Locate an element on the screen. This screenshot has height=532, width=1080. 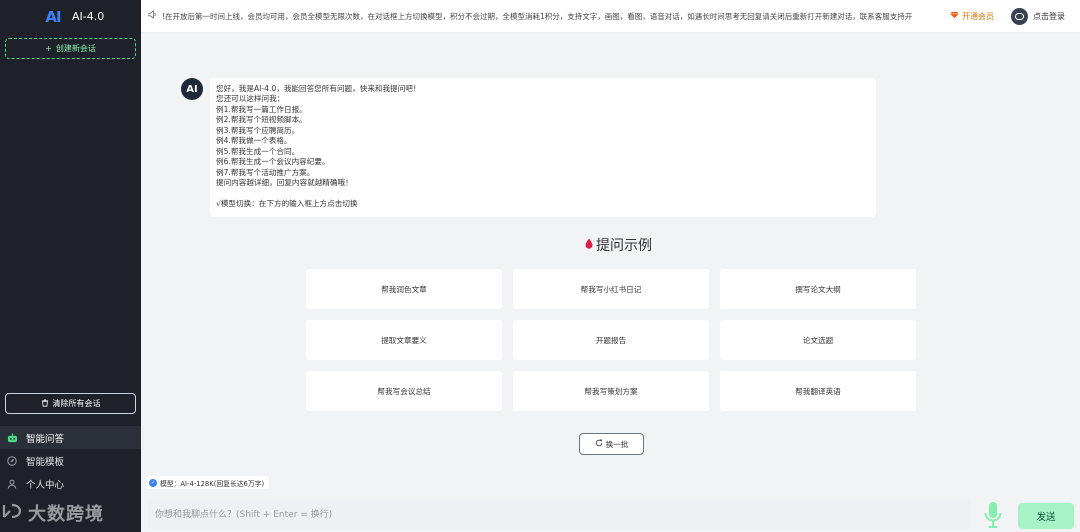
app-logo: AI is located at coordinates (53, 17).